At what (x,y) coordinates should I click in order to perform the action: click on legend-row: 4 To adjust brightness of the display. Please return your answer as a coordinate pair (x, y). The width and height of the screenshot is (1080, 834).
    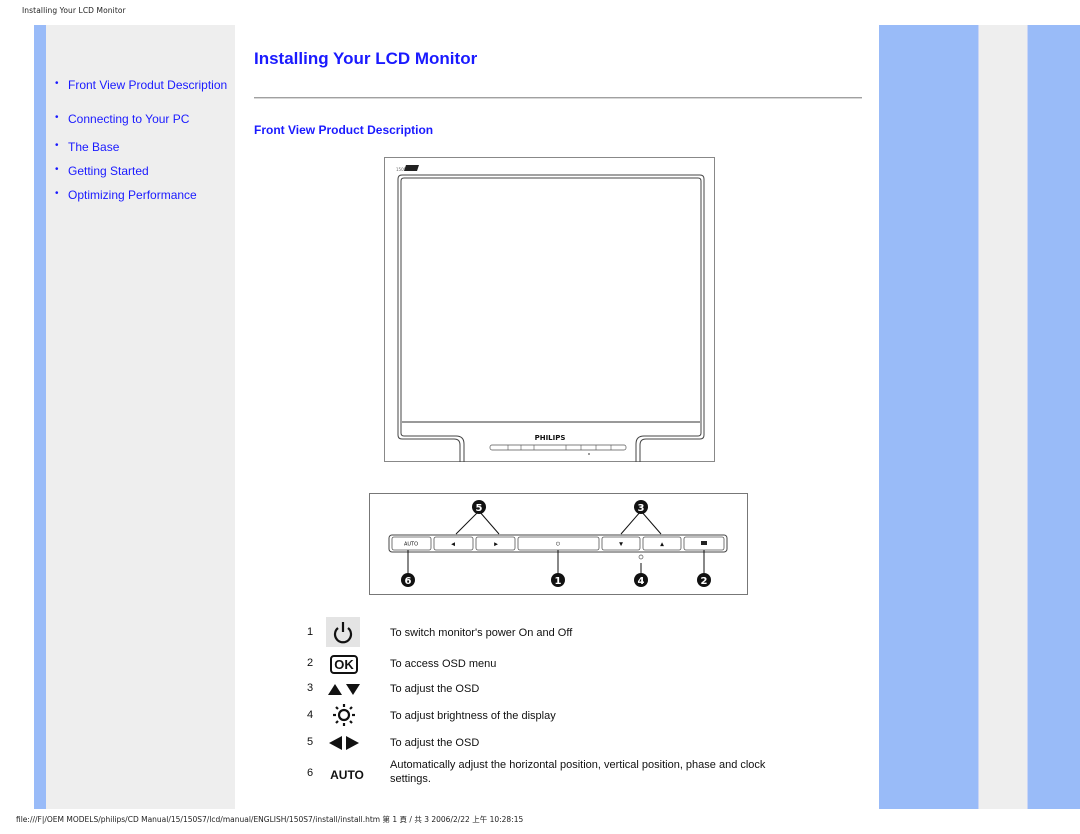
    Looking at the image, I should click on (540, 718).